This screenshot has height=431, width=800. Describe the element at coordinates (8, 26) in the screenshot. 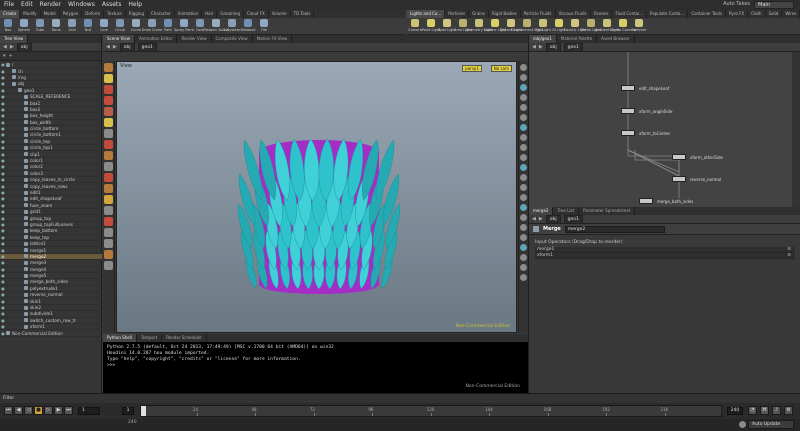

I see `box-tool: Box` at that location.